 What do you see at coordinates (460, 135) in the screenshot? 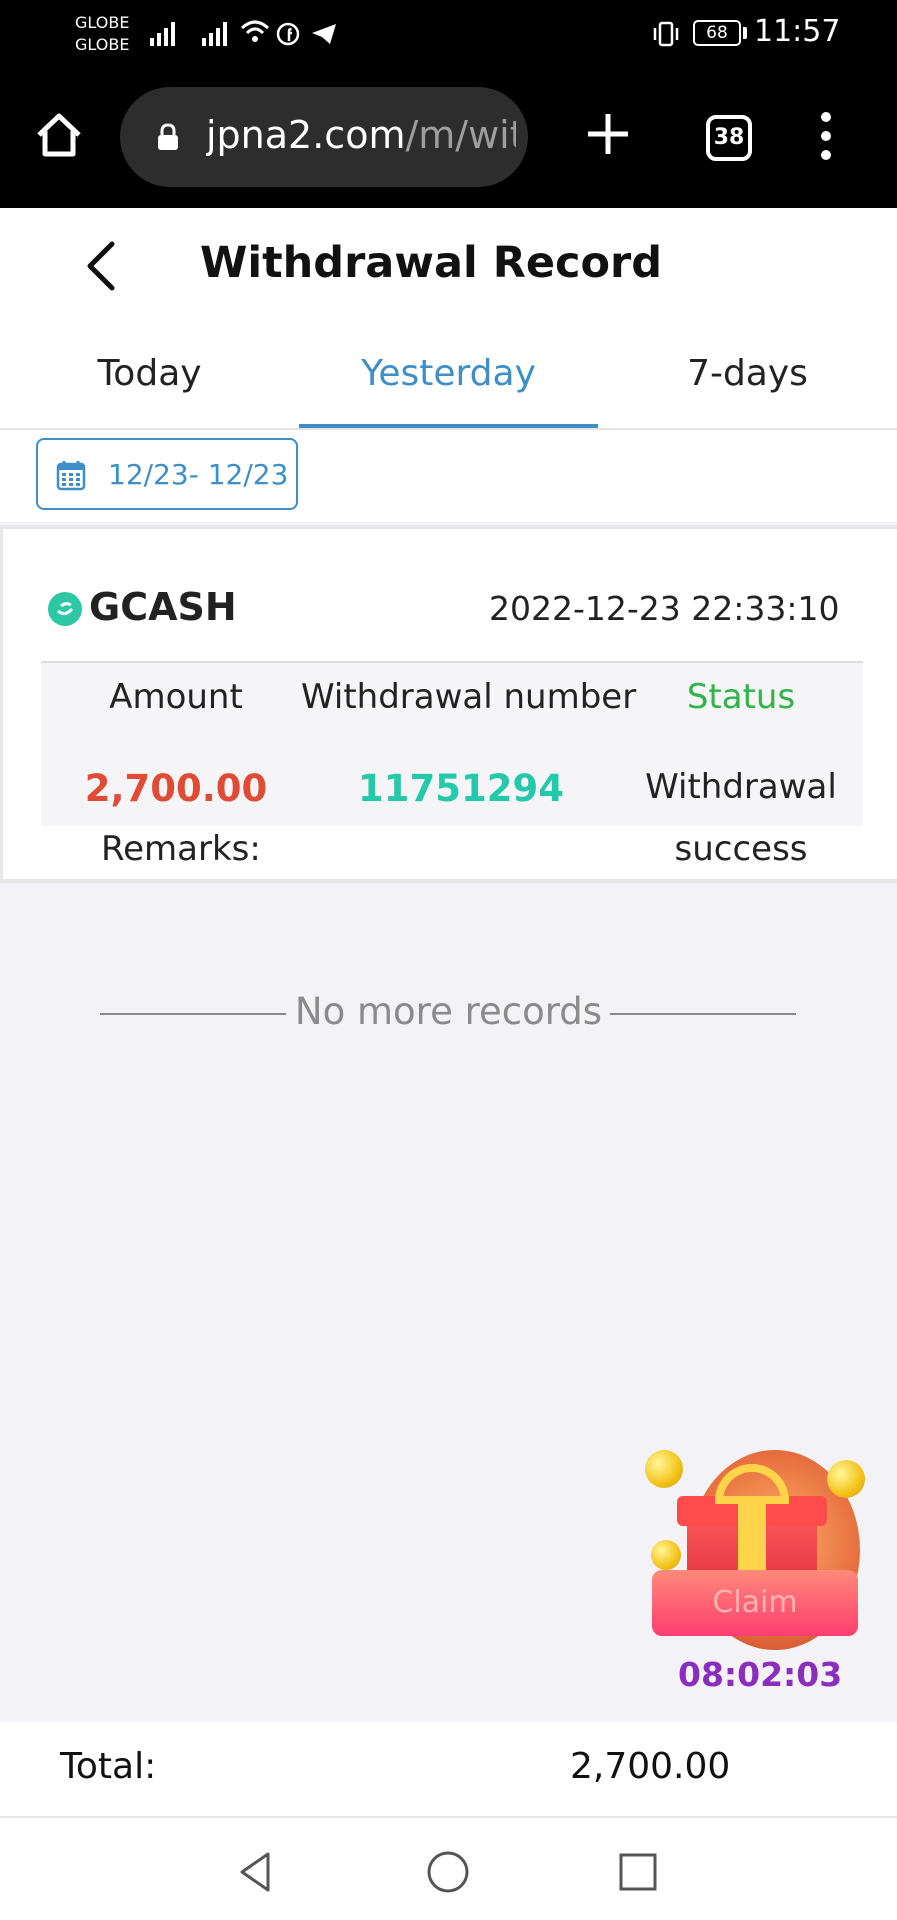
I see `url-path: /m/wit` at bounding box center [460, 135].